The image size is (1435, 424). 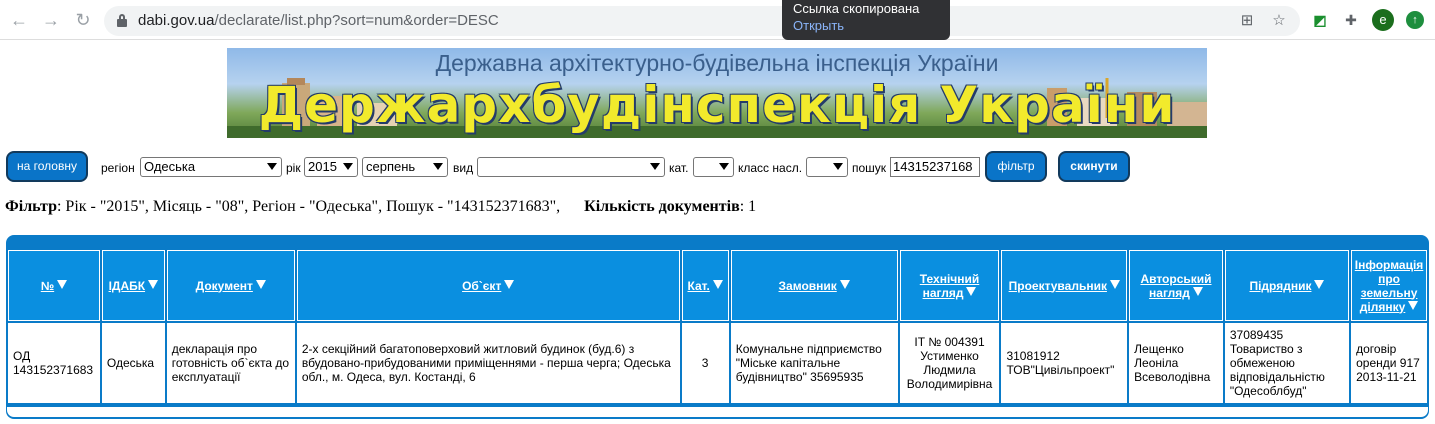 What do you see at coordinates (54, 363) in the screenshot?
I see `cell-num: ОД 143152371683` at bounding box center [54, 363].